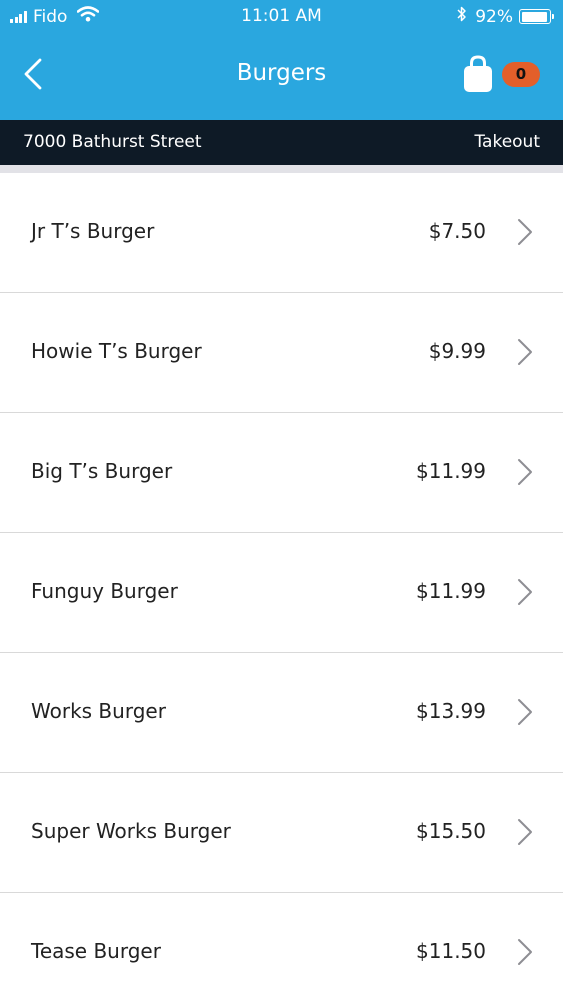 The image size is (563, 1000). What do you see at coordinates (102, 471) in the screenshot?
I see `menu-item-name: Big T’s Burger` at bounding box center [102, 471].